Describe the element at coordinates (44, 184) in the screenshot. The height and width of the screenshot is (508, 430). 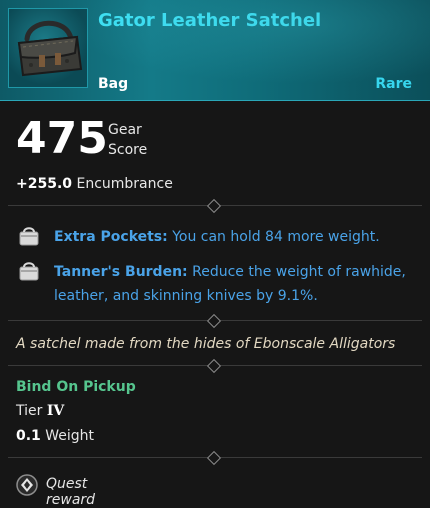
I see `encumbrance-value: +255.0` at that location.